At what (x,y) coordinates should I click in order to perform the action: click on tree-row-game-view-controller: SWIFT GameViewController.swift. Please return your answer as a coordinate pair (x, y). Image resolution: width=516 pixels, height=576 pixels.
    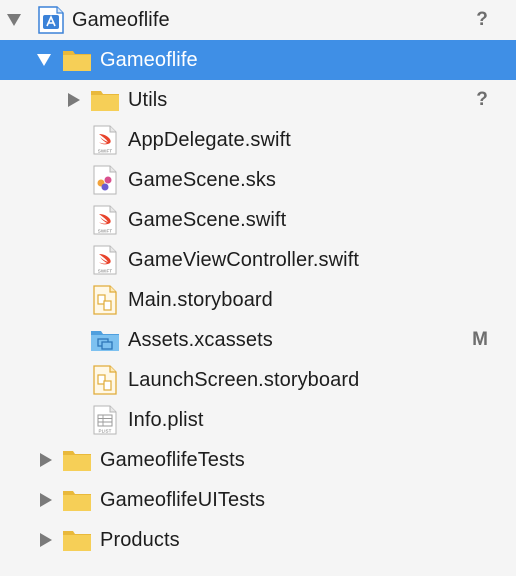
    Looking at the image, I should click on (258, 260).